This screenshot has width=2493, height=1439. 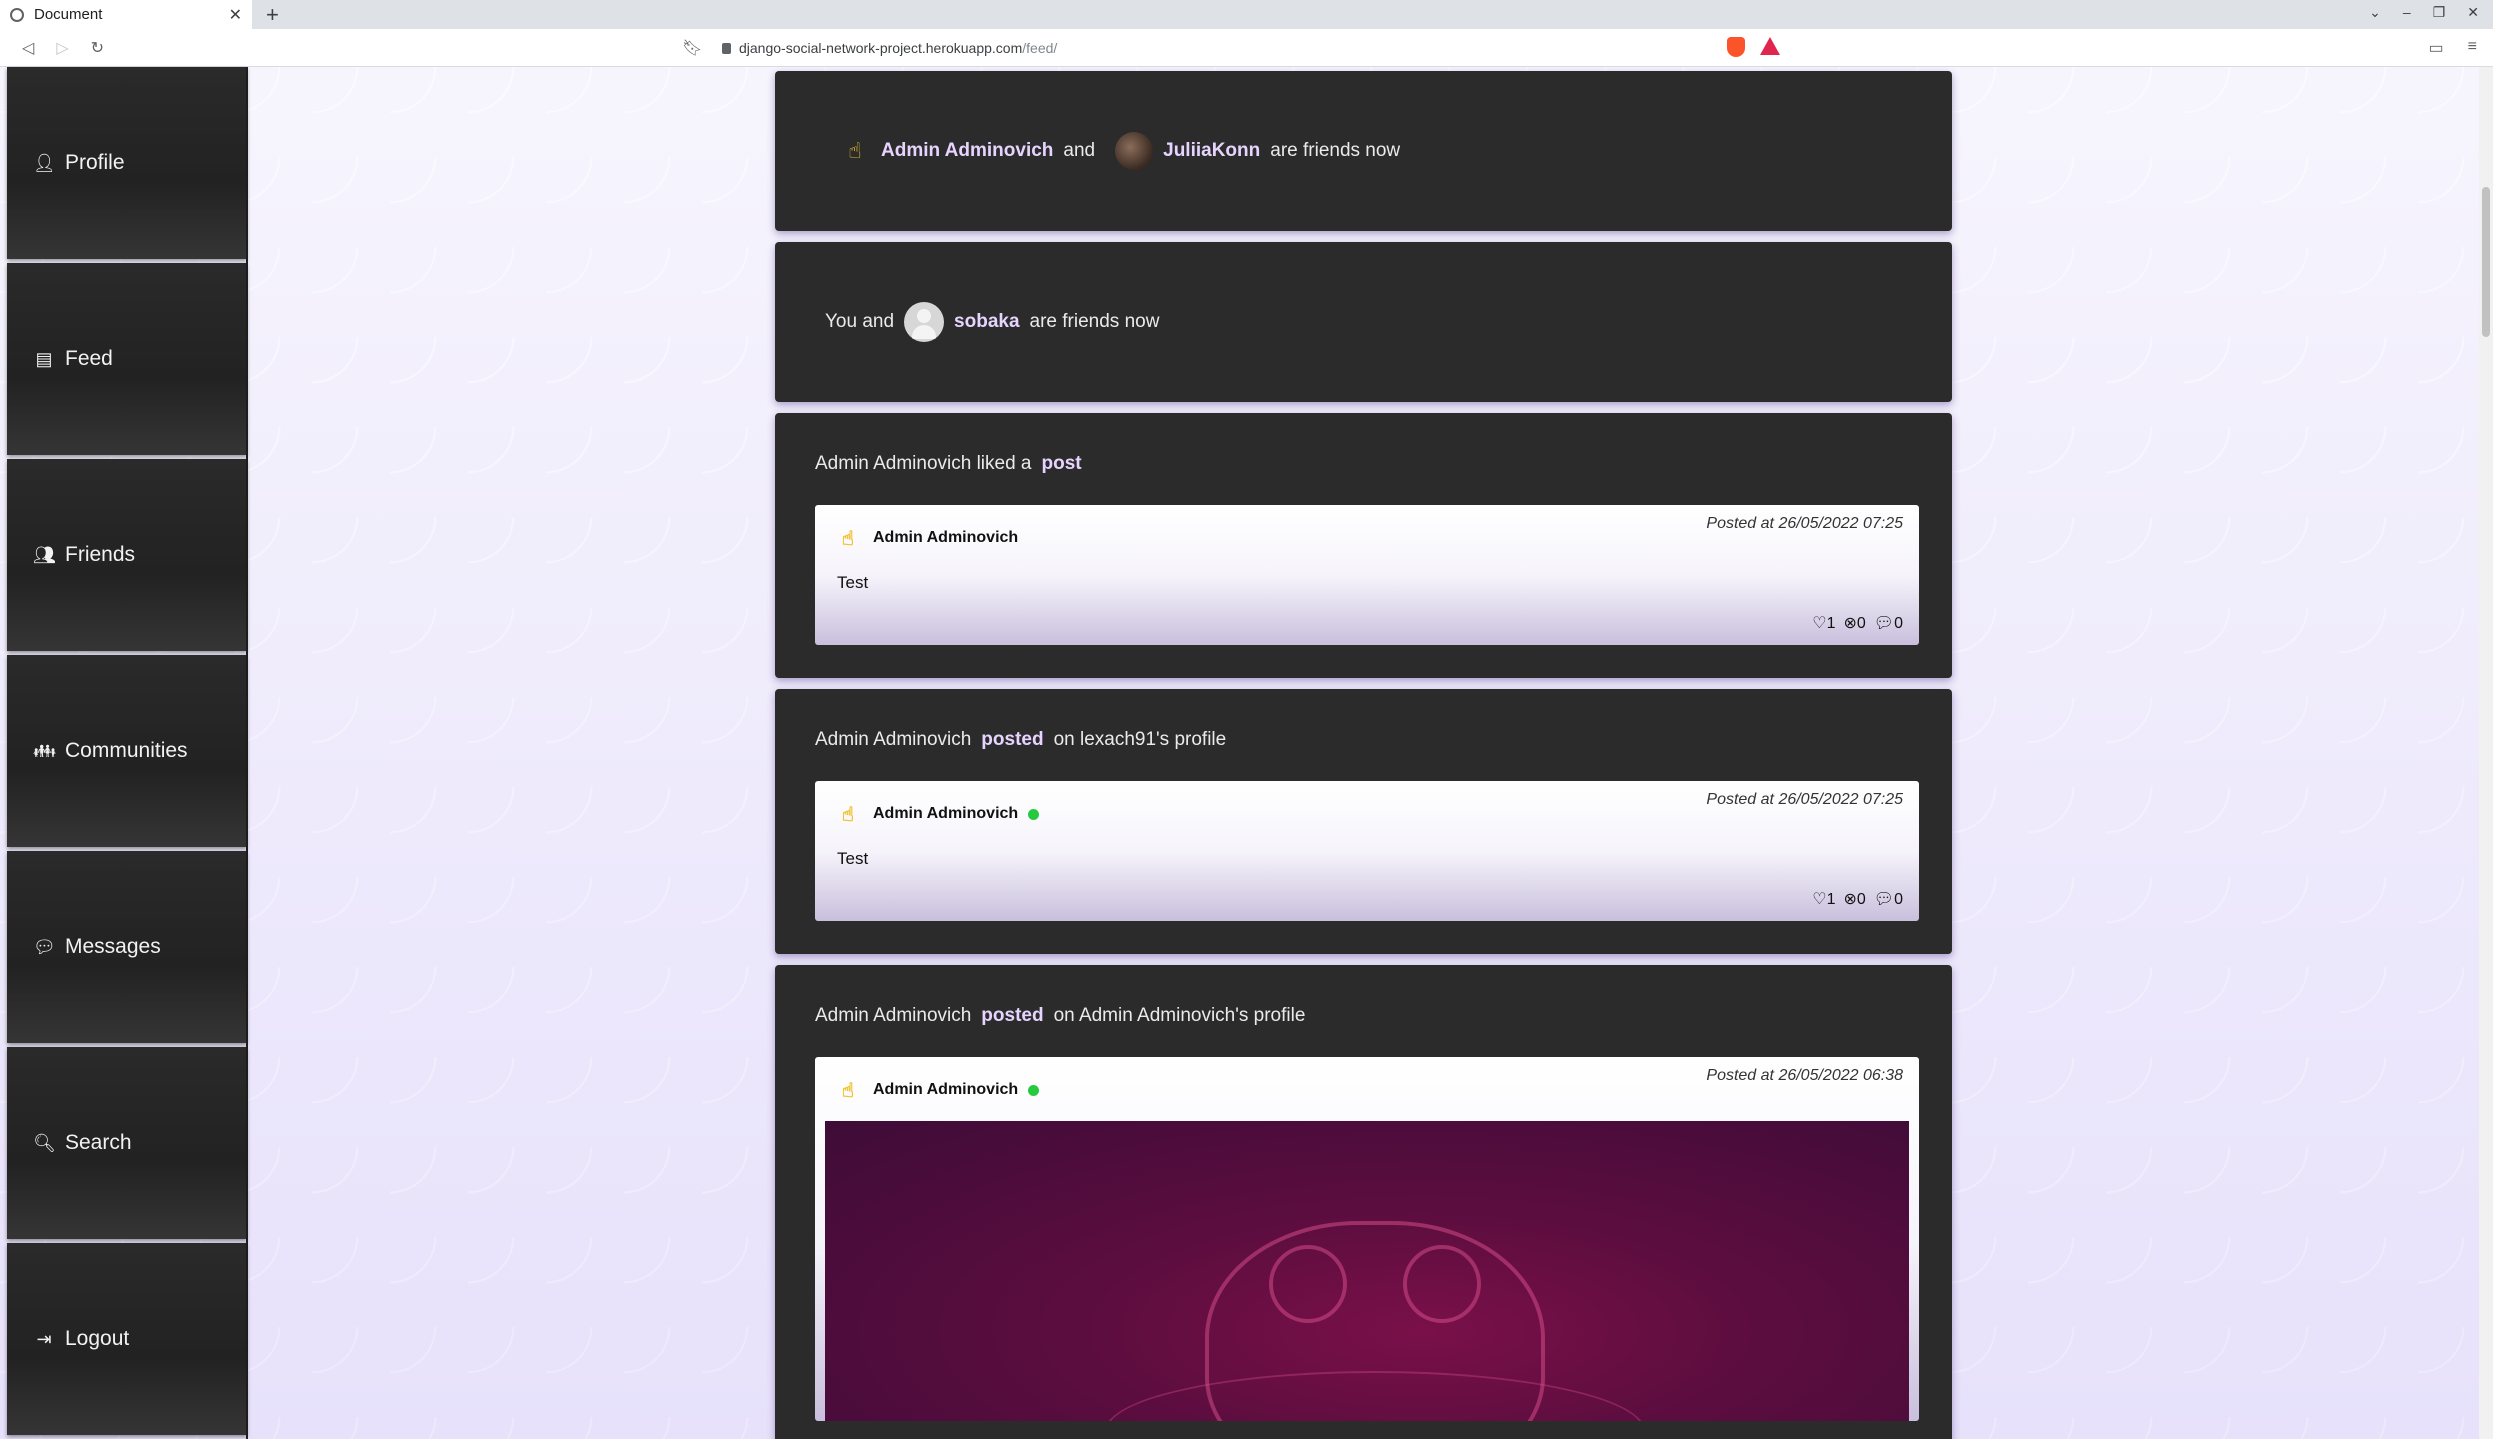 I want to click on logout-icon: ⇥, so click(x=44, y=1338).